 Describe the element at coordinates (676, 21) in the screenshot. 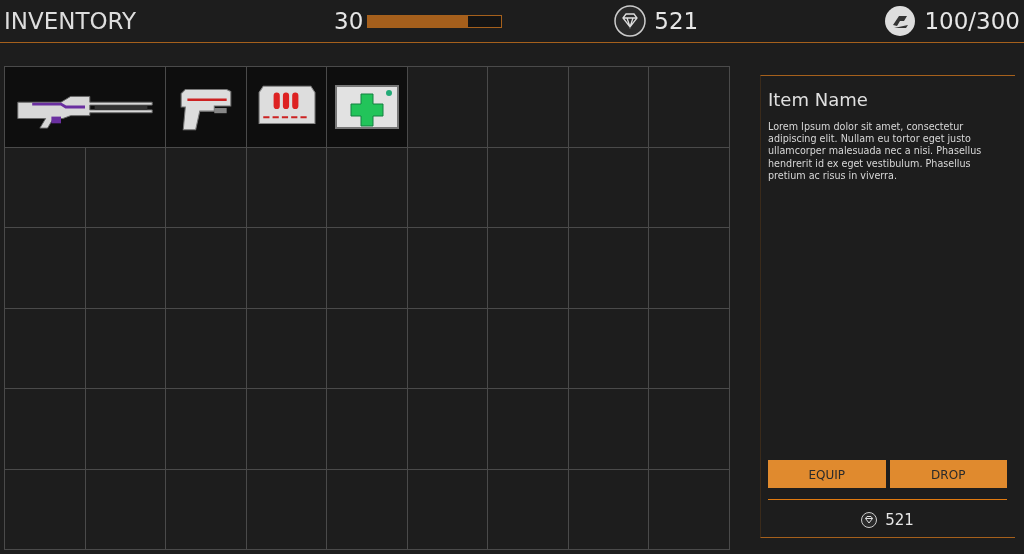

I see `gem-count: 521` at that location.